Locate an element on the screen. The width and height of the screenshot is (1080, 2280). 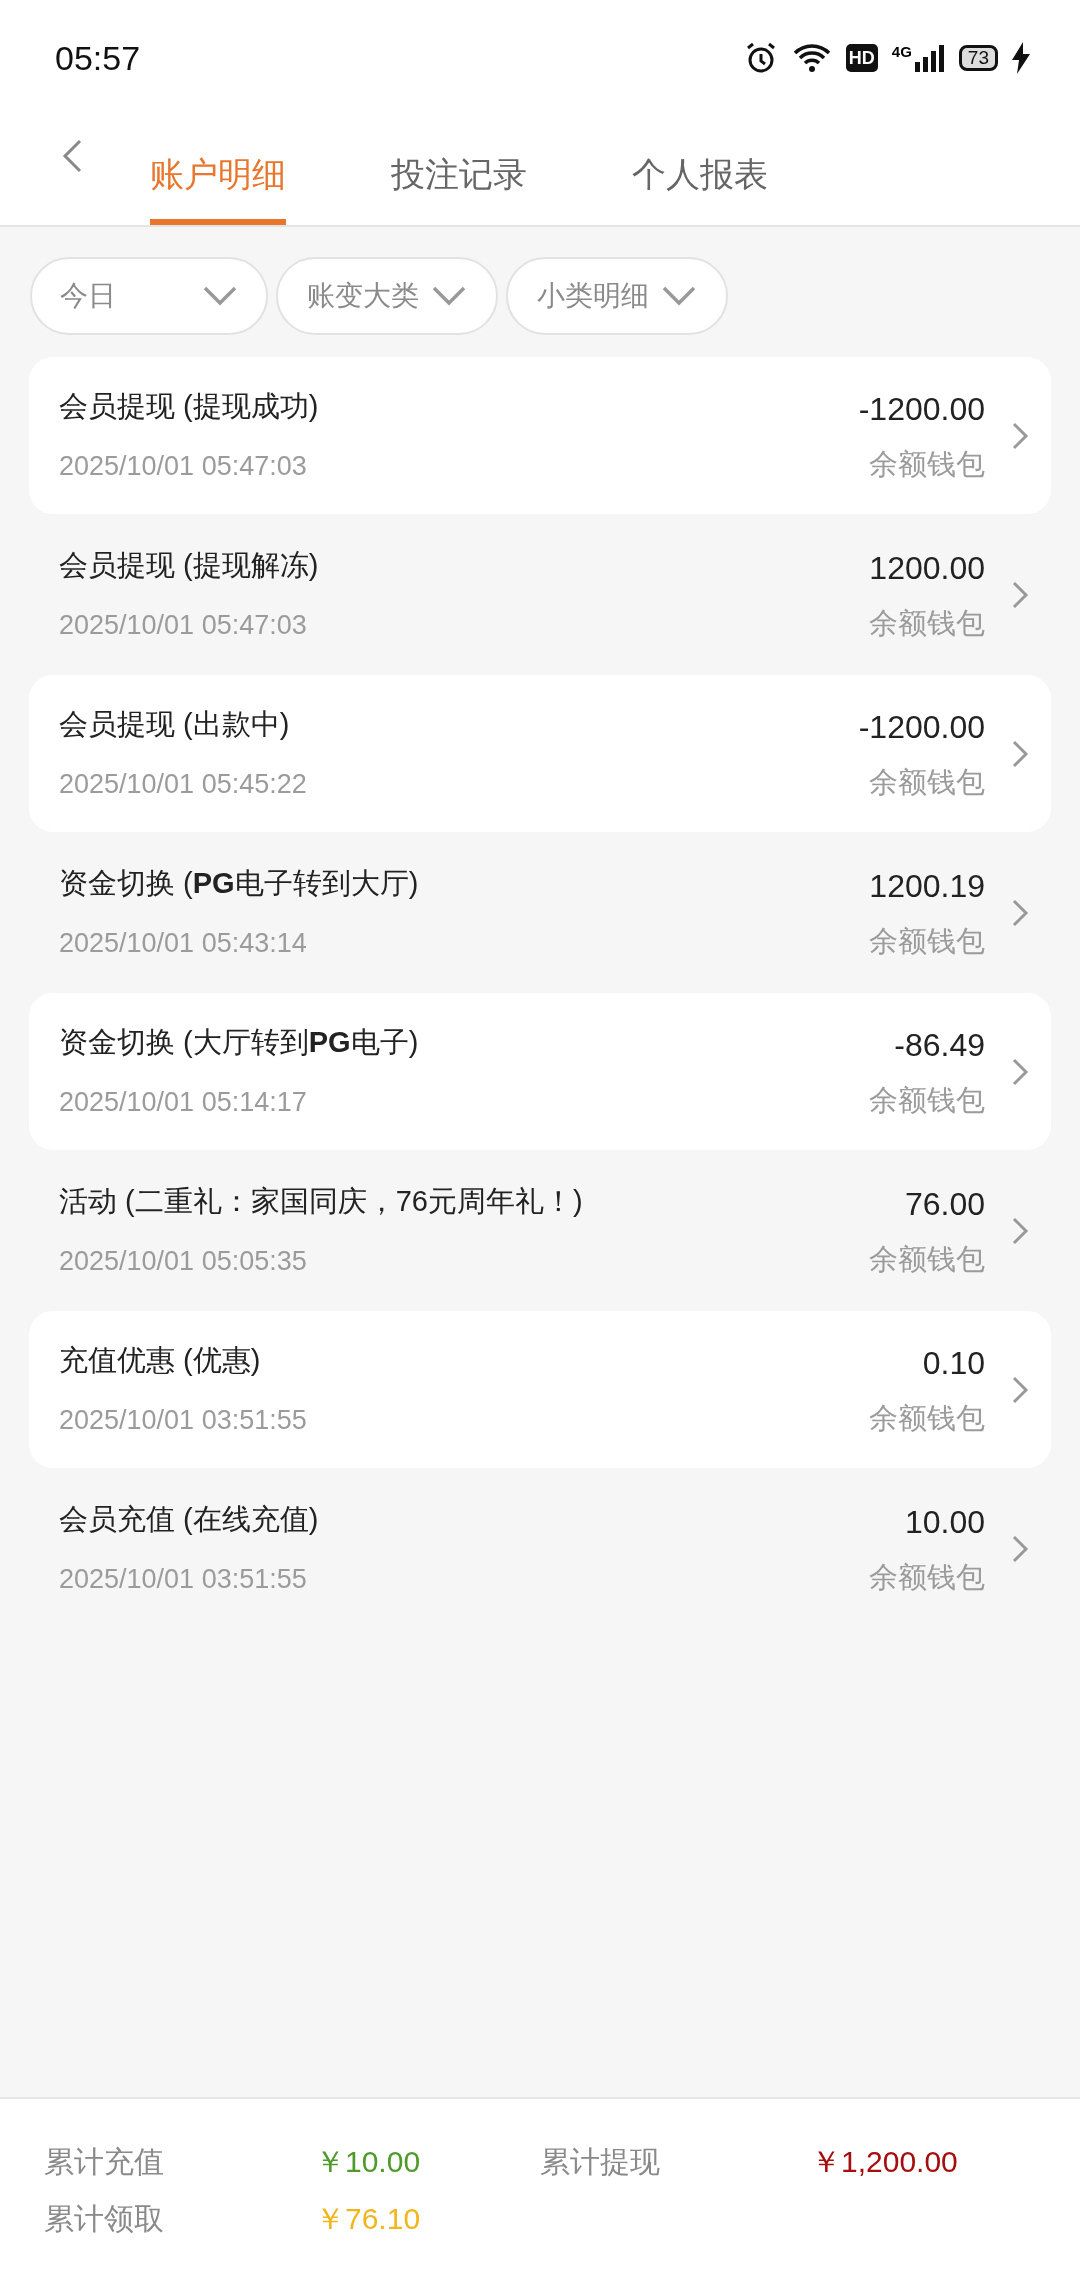
record-title: 会员提现 (出款中) is located at coordinates (175, 724).